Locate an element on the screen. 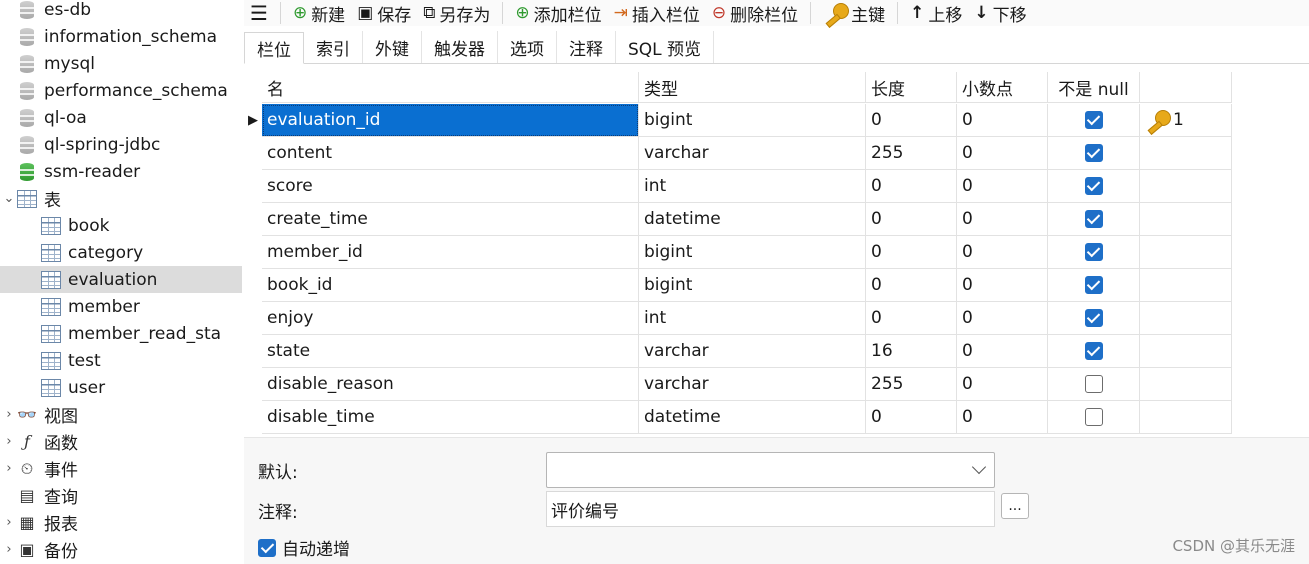  field-name-cell: book_id is located at coordinates (450, 285).